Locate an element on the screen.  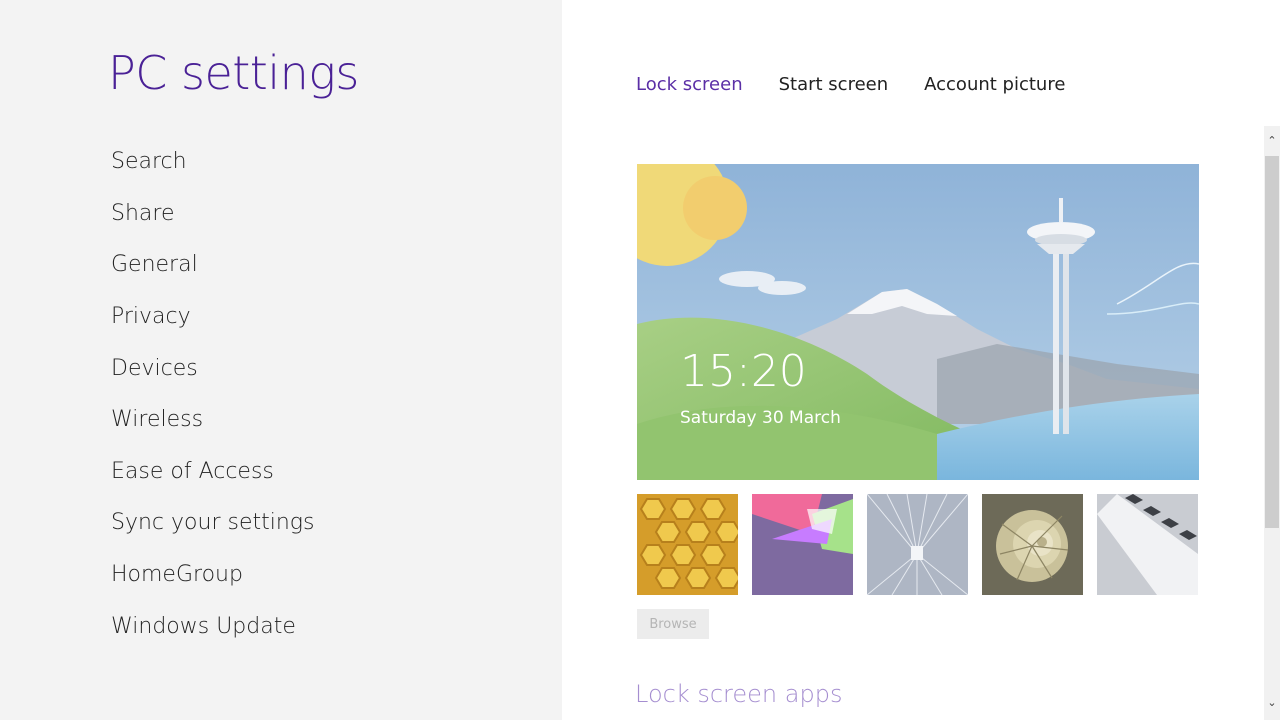
lock-screen-date: Saturday 30 March is located at coordinates (760, 418).